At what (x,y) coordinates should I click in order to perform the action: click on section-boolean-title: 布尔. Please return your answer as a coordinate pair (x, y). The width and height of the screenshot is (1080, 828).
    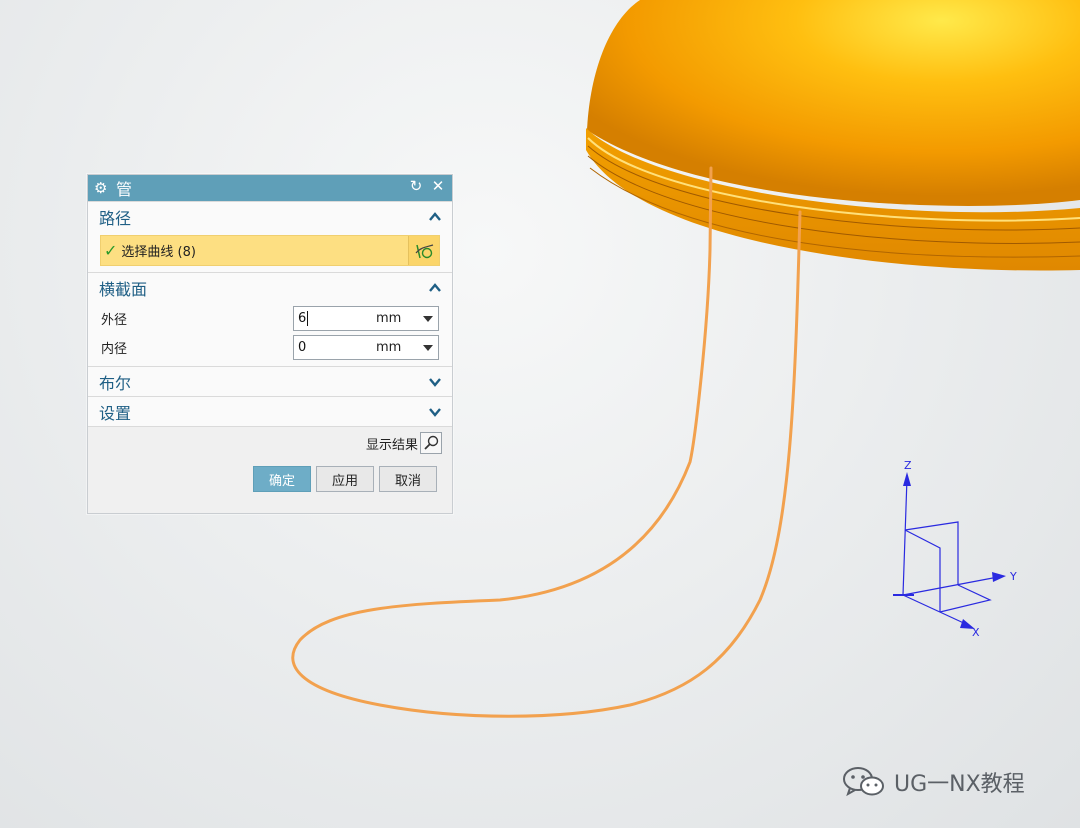
    Looking at the image, I should click on (115, 383).